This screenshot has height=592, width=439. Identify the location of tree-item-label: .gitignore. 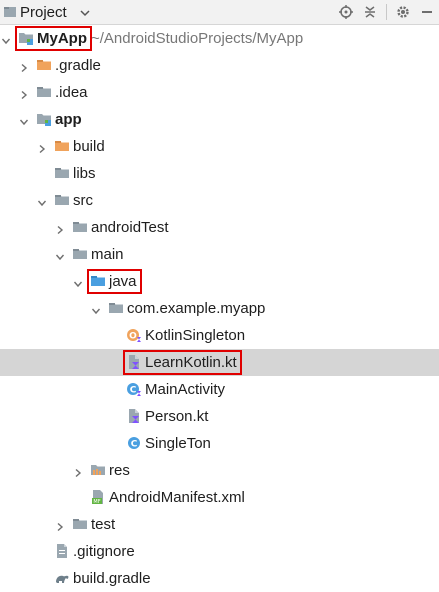
(104, 551).